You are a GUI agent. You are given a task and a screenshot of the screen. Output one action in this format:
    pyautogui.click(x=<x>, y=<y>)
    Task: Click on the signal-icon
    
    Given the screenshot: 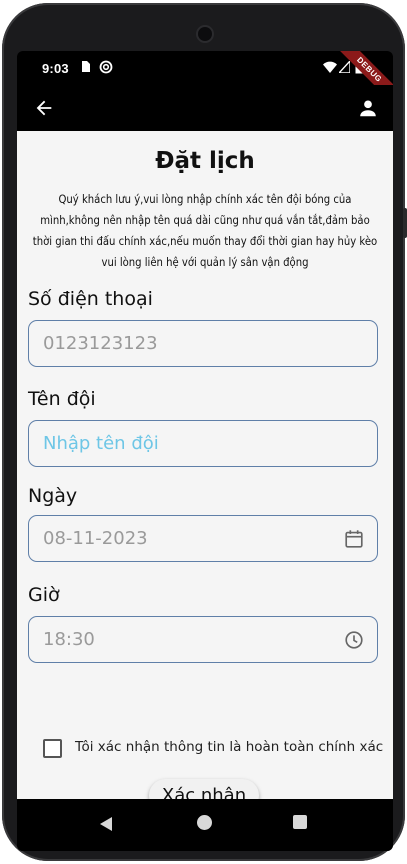 What is the action you would take?
    pyautogui.click(x=344, y=67)
    